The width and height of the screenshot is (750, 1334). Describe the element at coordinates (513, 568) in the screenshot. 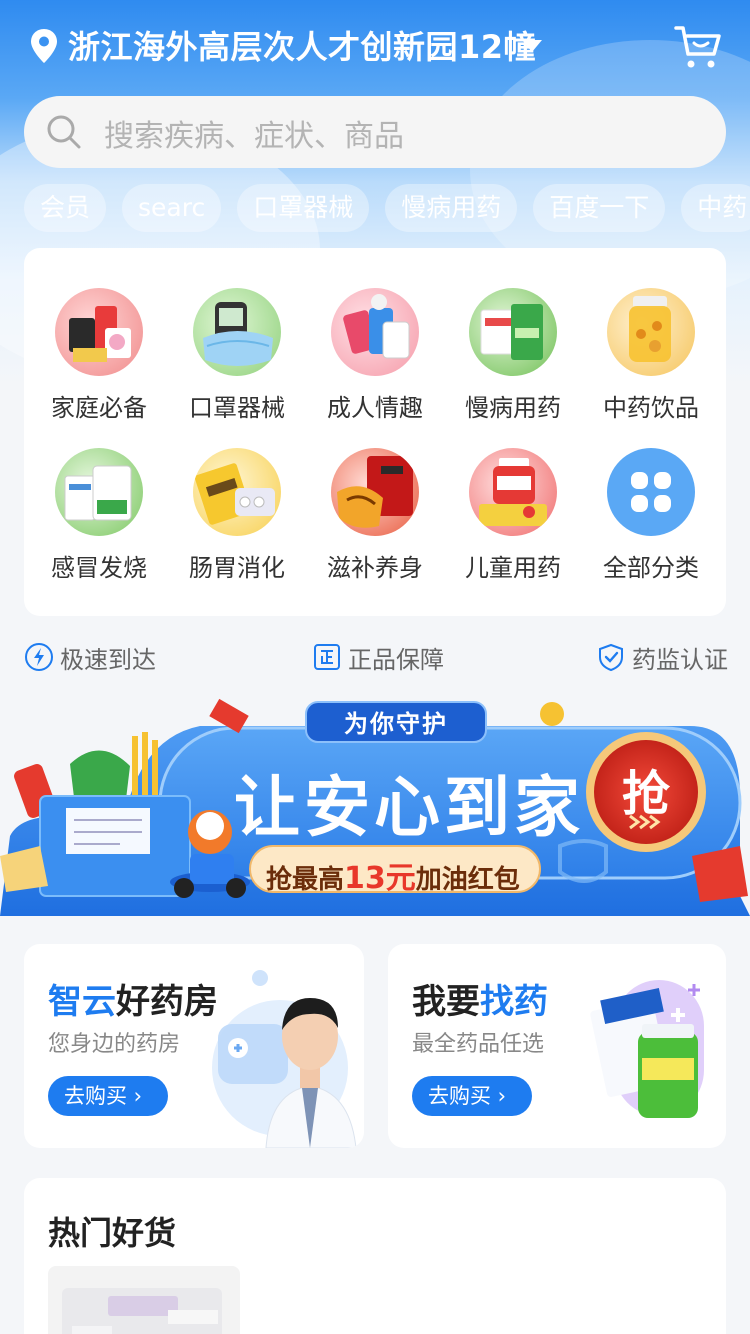

I see `category-label: 儿童用药` at that location.